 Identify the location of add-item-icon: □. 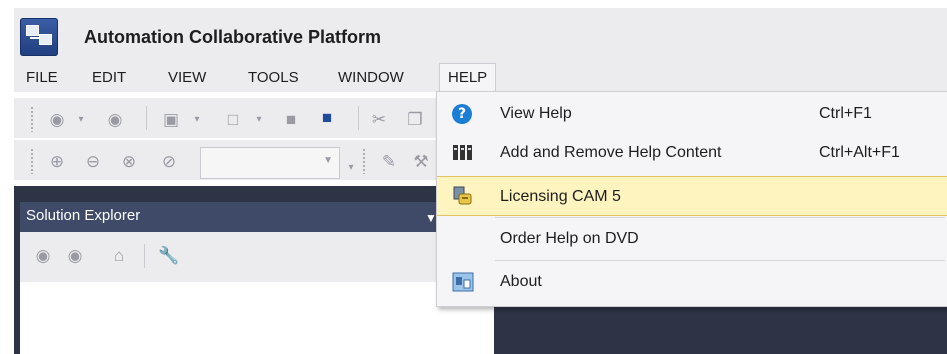
(233, 120).